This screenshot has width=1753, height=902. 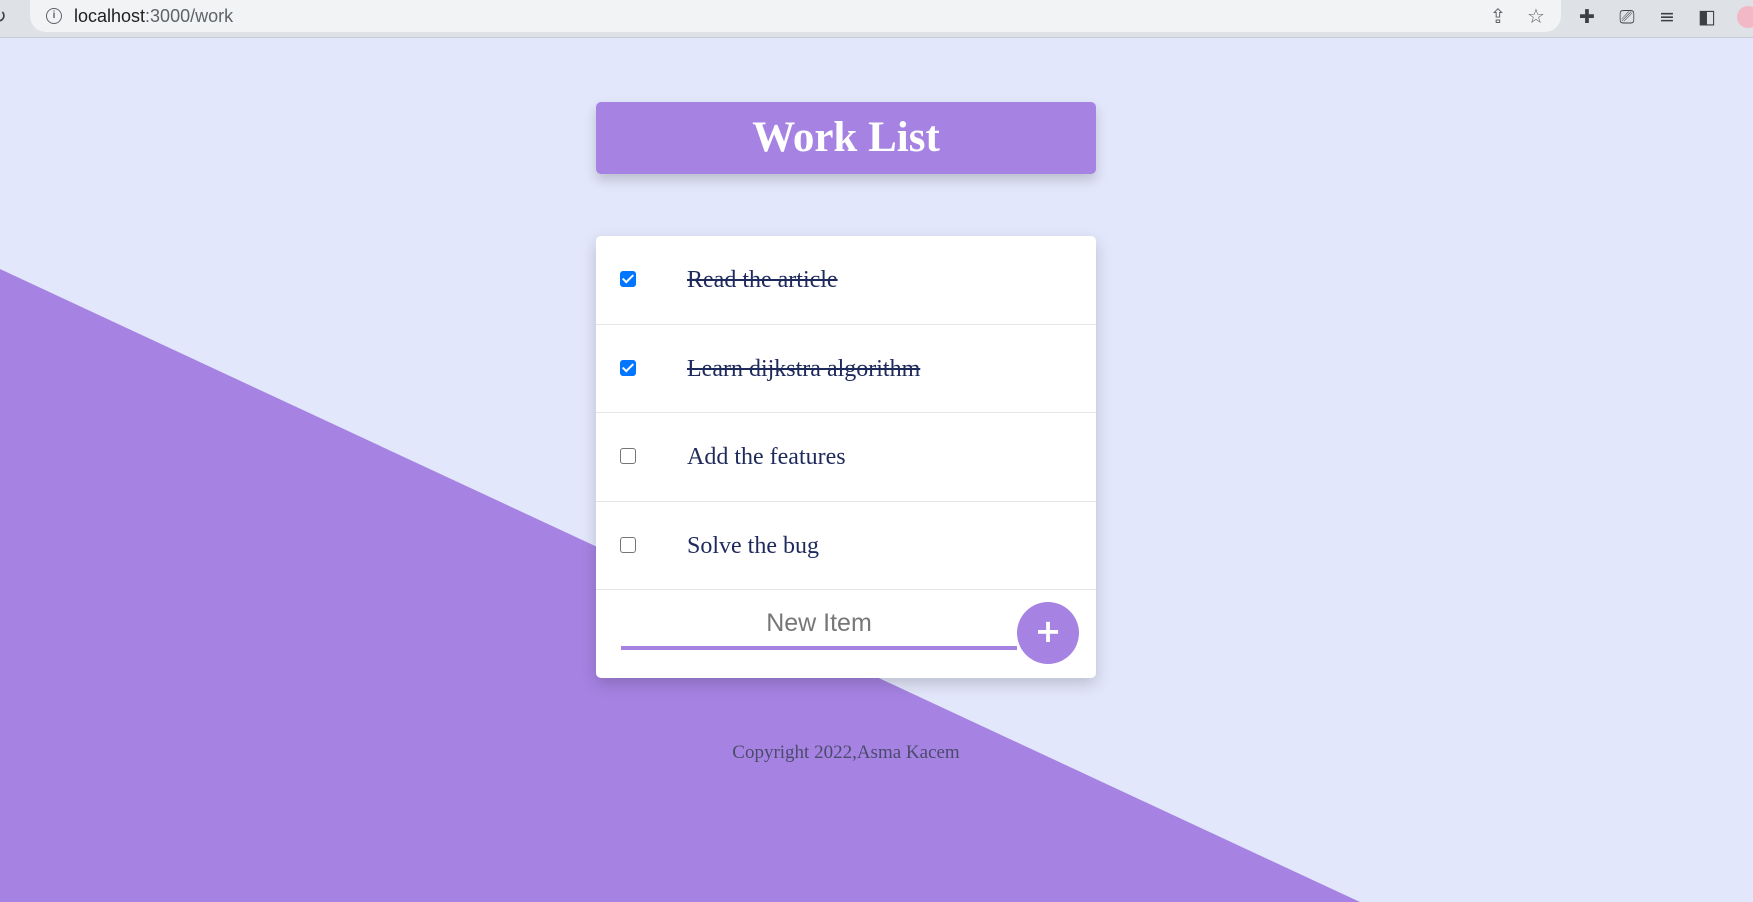 What do you see at coordinates (762, 280) in the screenshot?
I see `item-label: Read the article` at bounding box center [762, 280].